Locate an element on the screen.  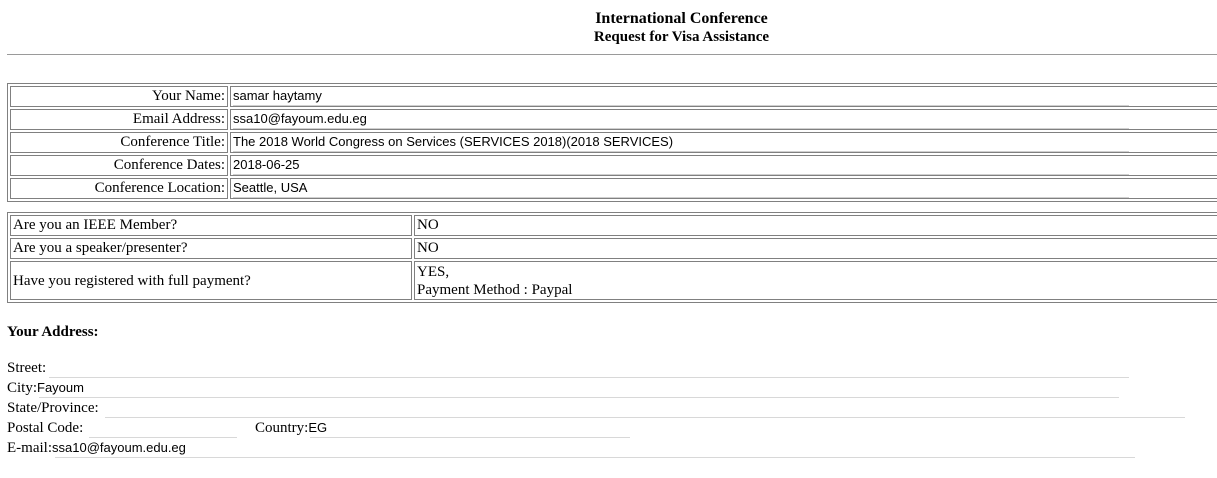
postal-label: Postal Code: is located at coordinates (45, 428).